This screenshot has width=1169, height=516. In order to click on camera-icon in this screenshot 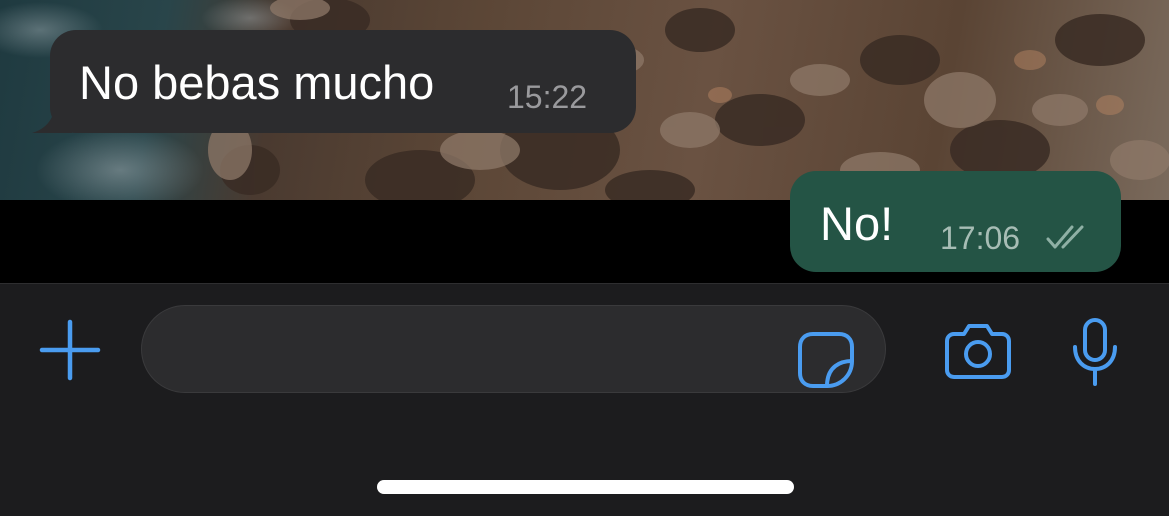, I will do `click(978, 351)`.